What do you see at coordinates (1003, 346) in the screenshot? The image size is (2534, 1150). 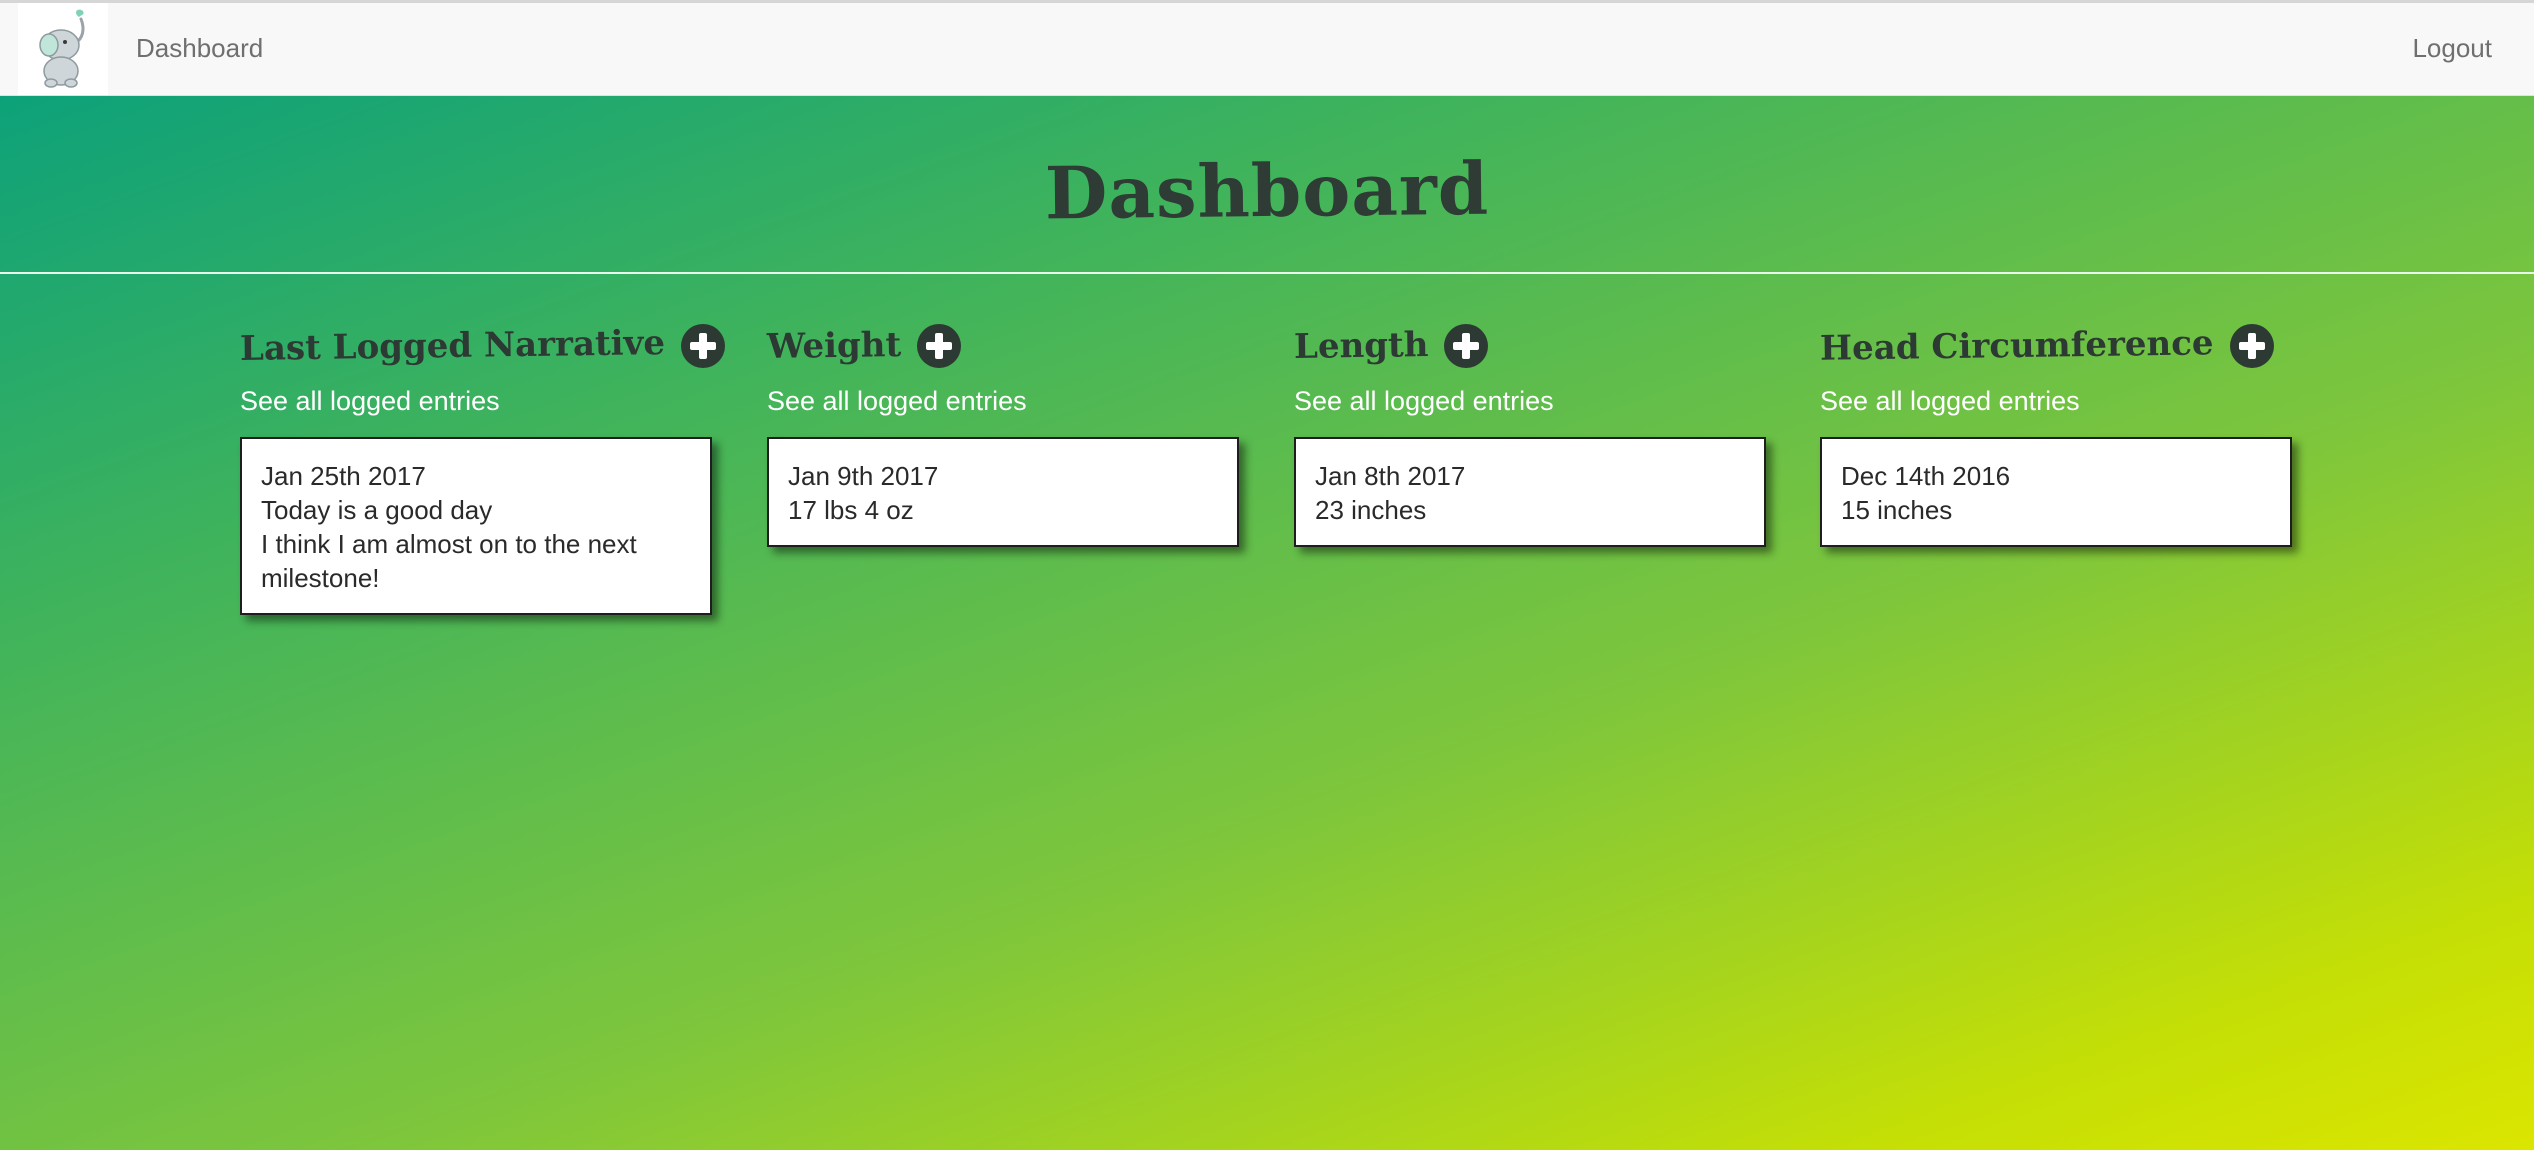 I see `column-header: Weight` at bounding box center [1003, 346].